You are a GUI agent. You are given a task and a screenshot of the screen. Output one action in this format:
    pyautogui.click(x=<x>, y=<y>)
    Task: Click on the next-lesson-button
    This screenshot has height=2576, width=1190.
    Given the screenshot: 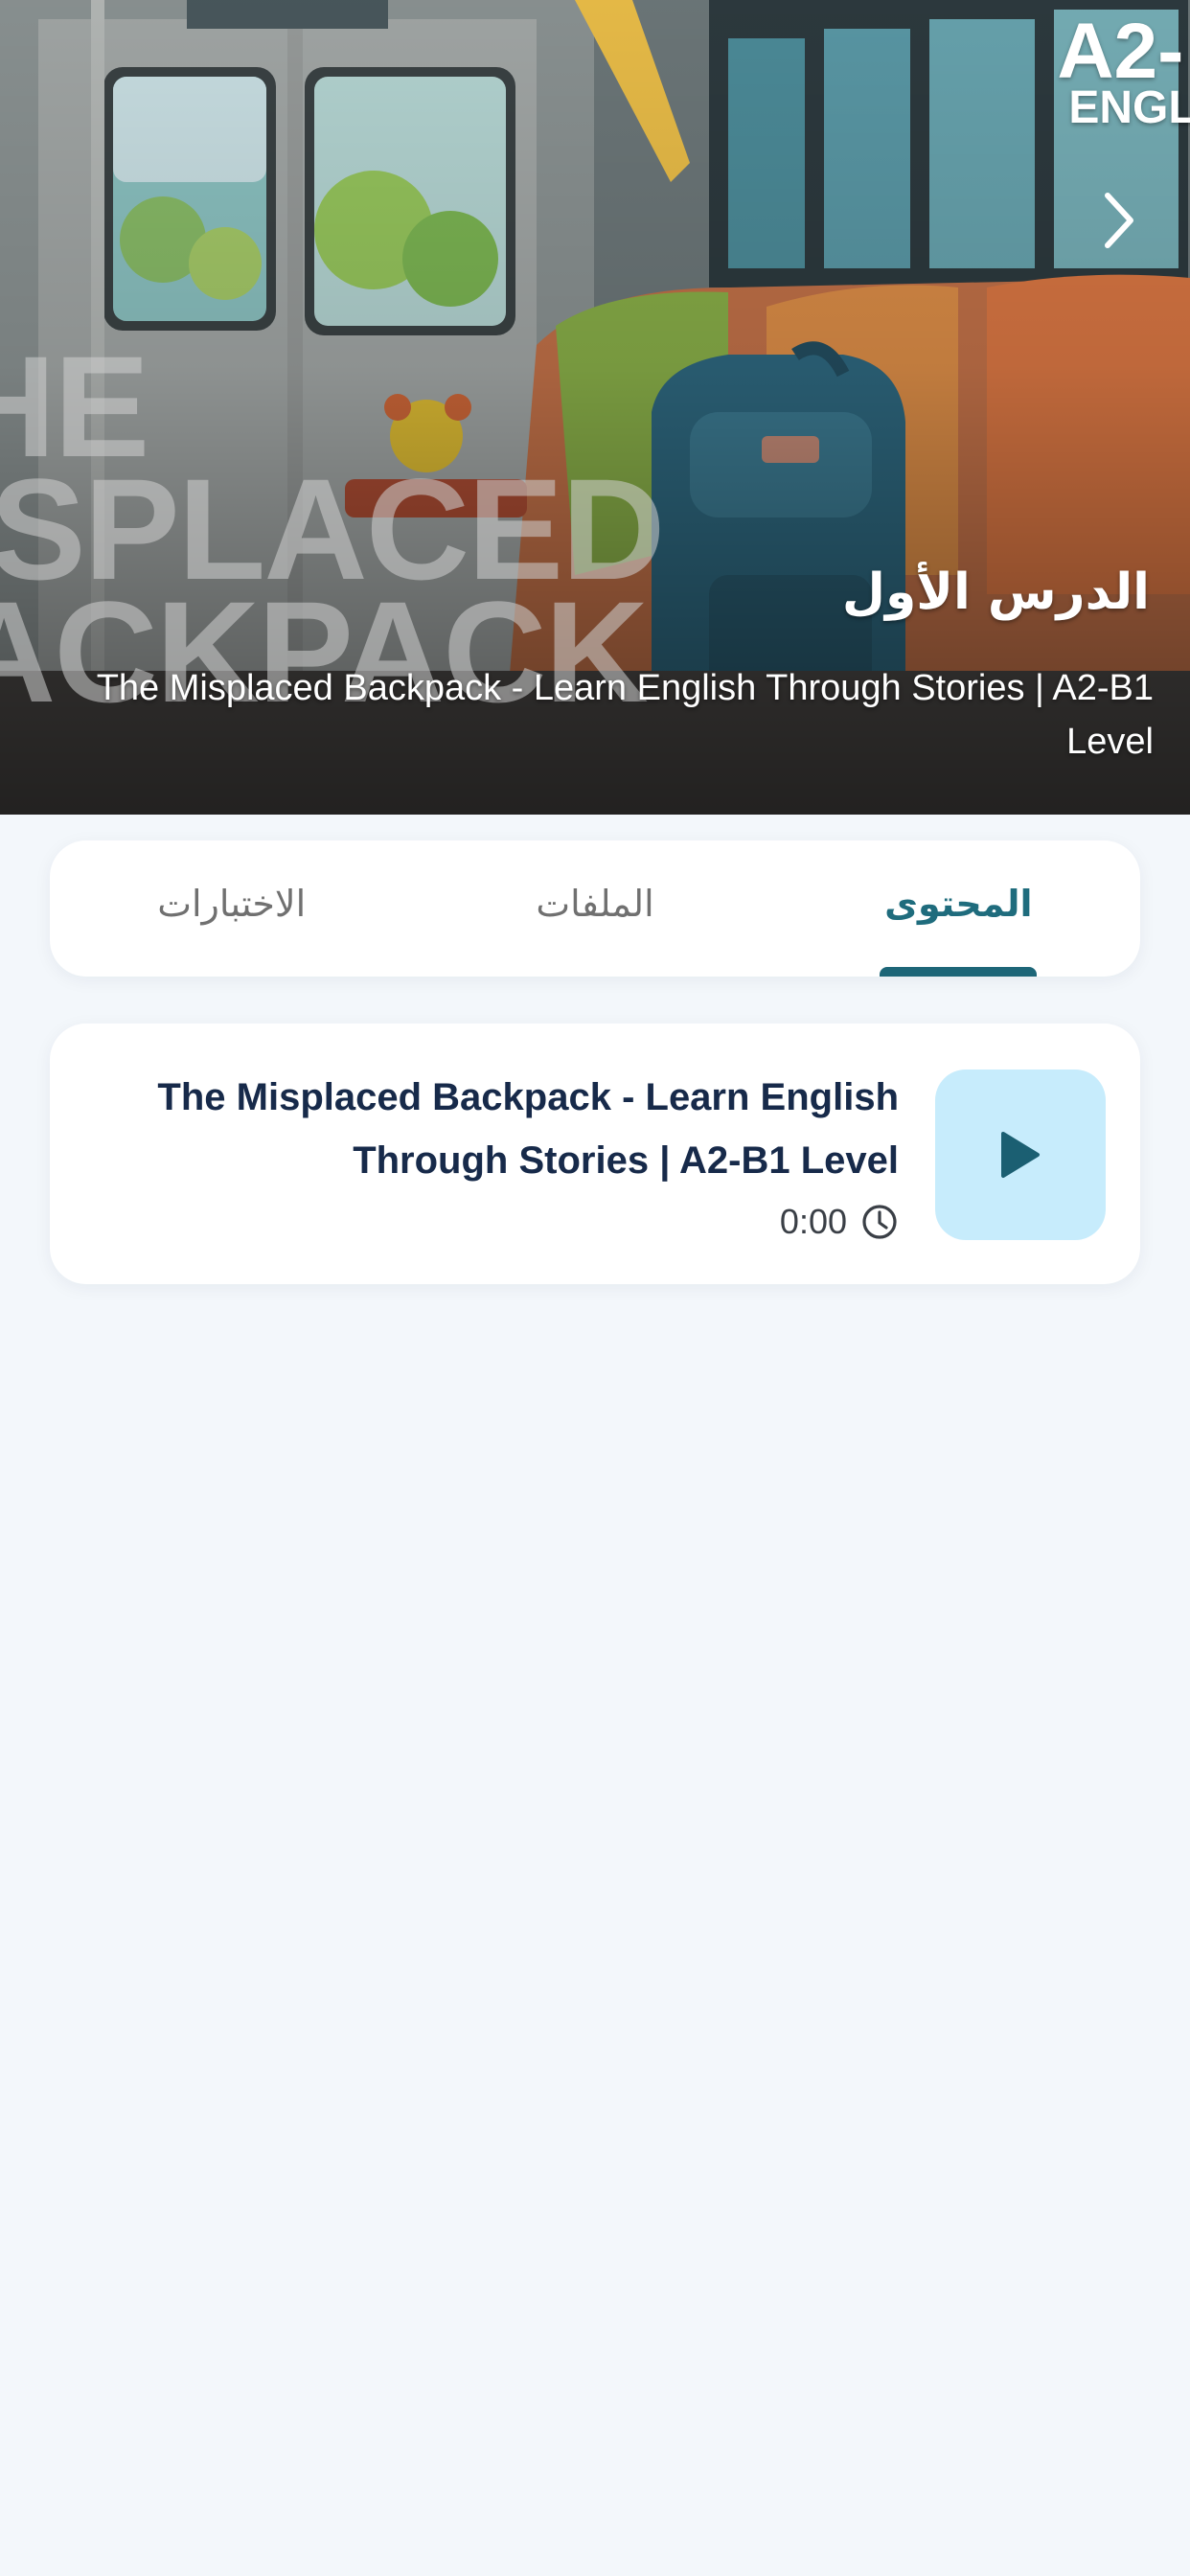 What is the action you would take?
    pyautogui.click(x=1119, y=220)
    